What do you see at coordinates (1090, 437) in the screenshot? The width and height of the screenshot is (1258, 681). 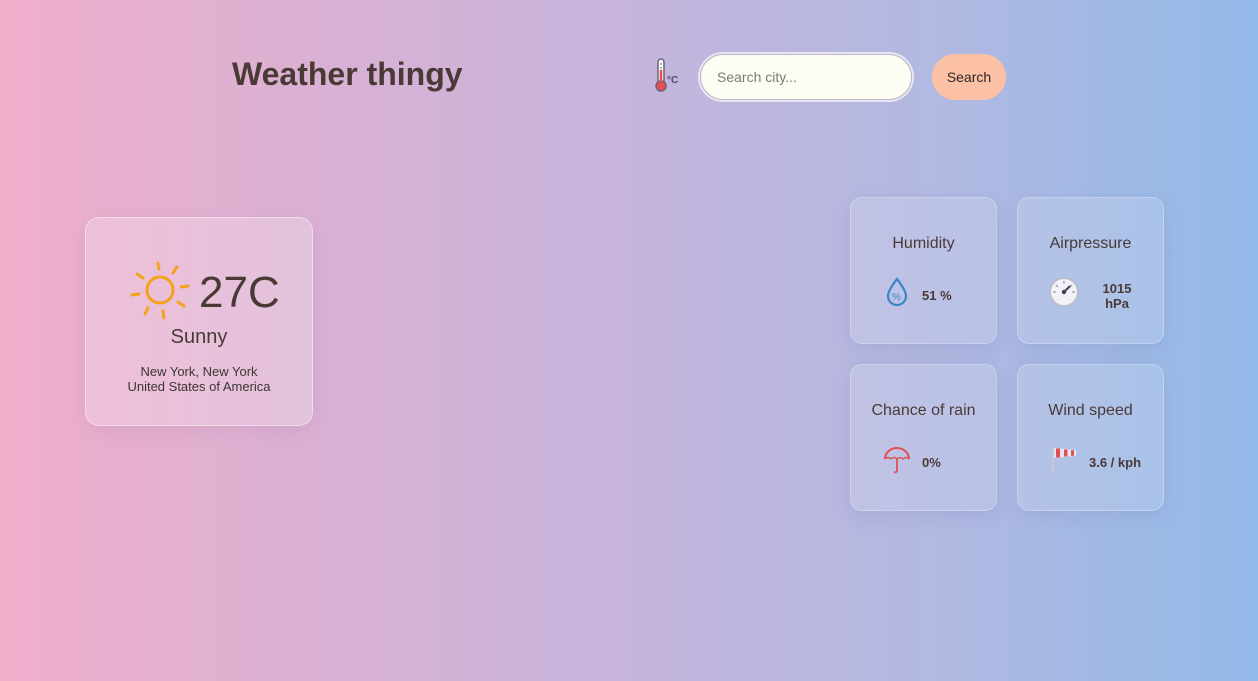 I see `wind-speed-card: Wind speed 3.6 / kph` at bounding box center [1090, 437].